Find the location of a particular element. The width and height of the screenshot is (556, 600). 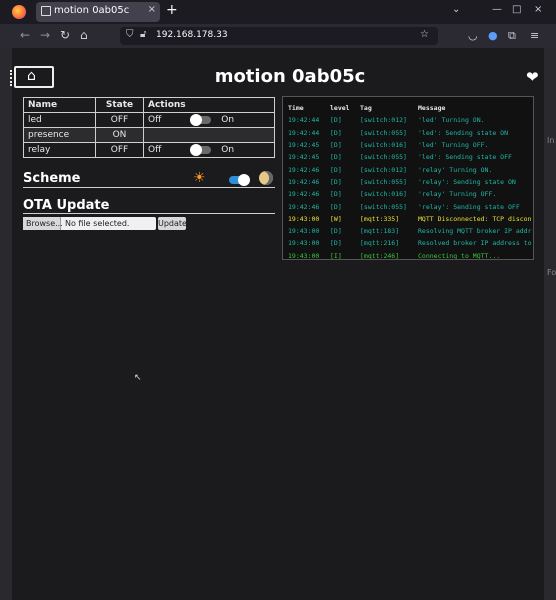

entity-state: OFF is located at coordinates (119, 120).